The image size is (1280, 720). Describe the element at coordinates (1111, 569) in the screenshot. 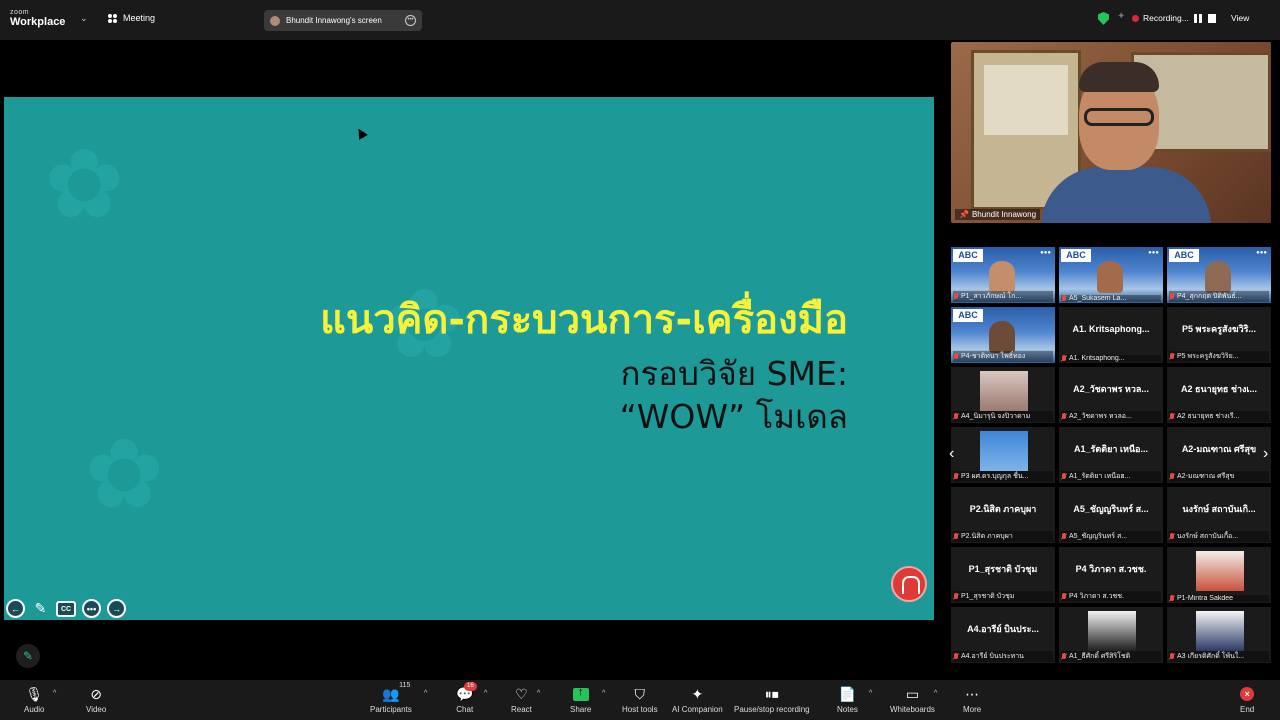

I see `participant-name: P4 วิภาดา ส.วชช.` at that location.